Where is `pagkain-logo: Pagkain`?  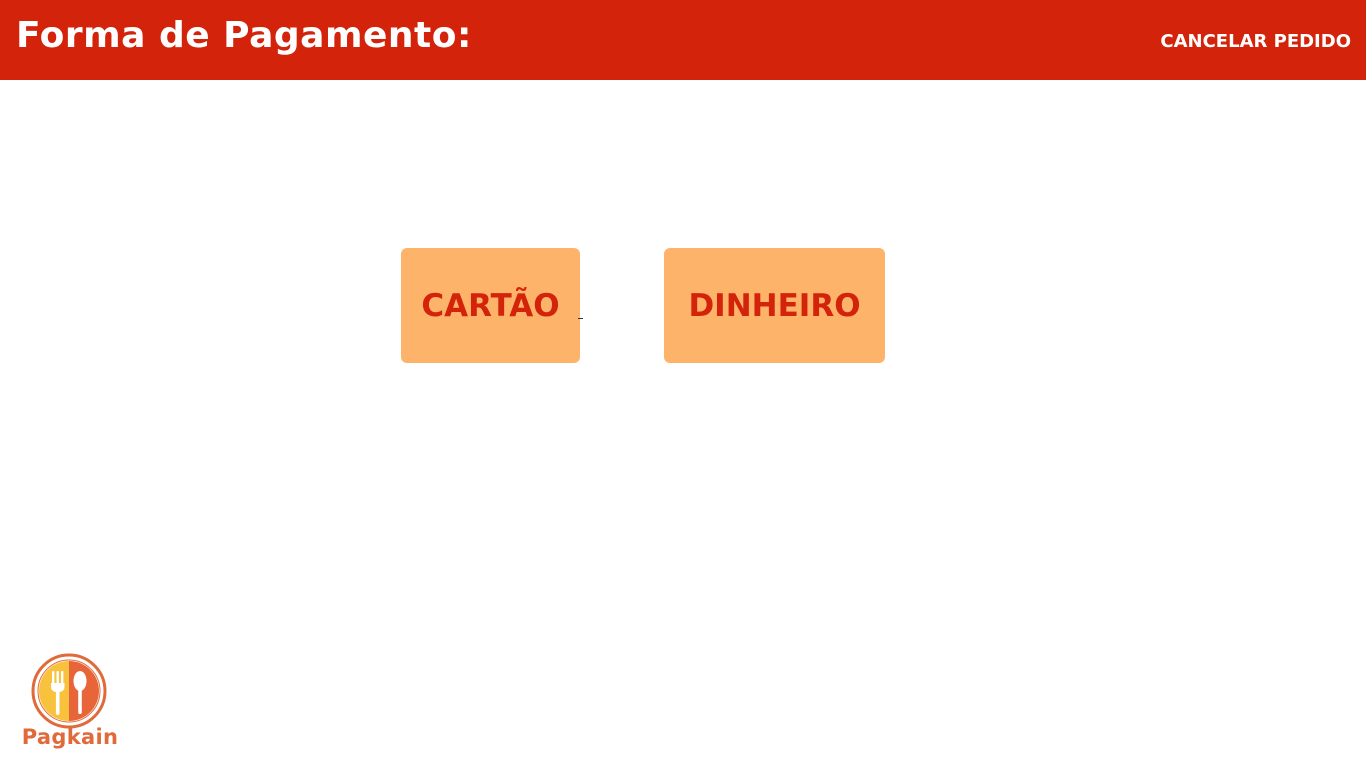 pagkain-logo: Pagkain is located at coordinates (70, 701).